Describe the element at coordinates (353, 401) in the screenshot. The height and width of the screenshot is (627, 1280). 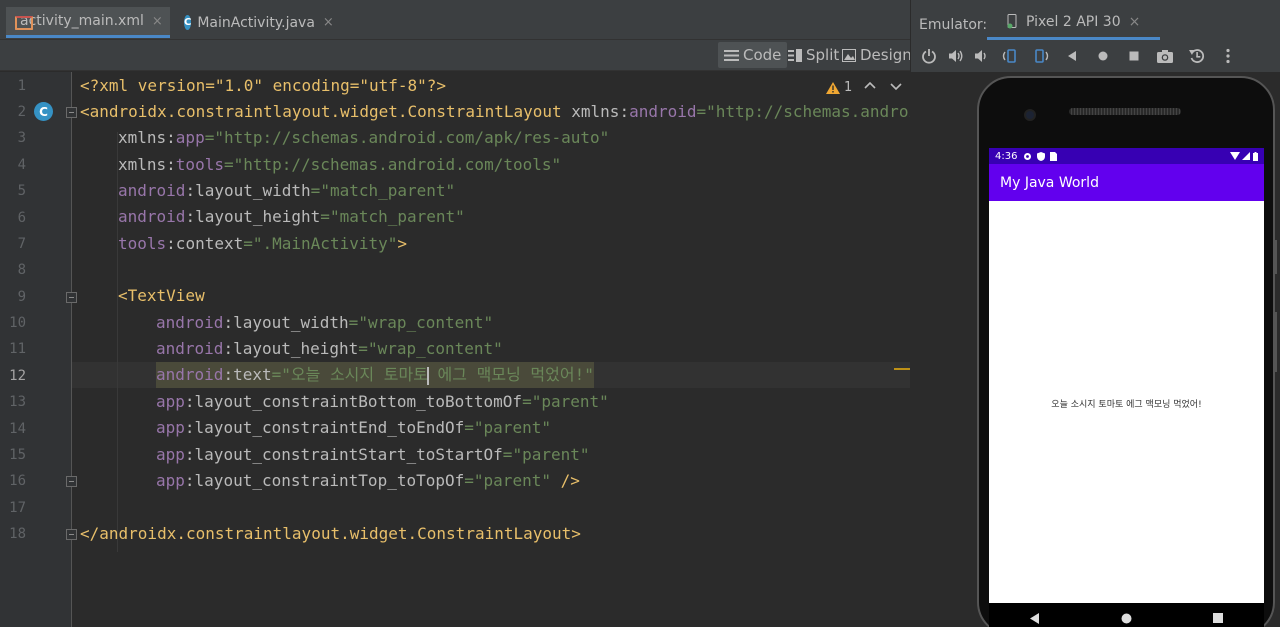
I see `xml-attr: :layout_constraintBottom_toBottomOf` at that location.